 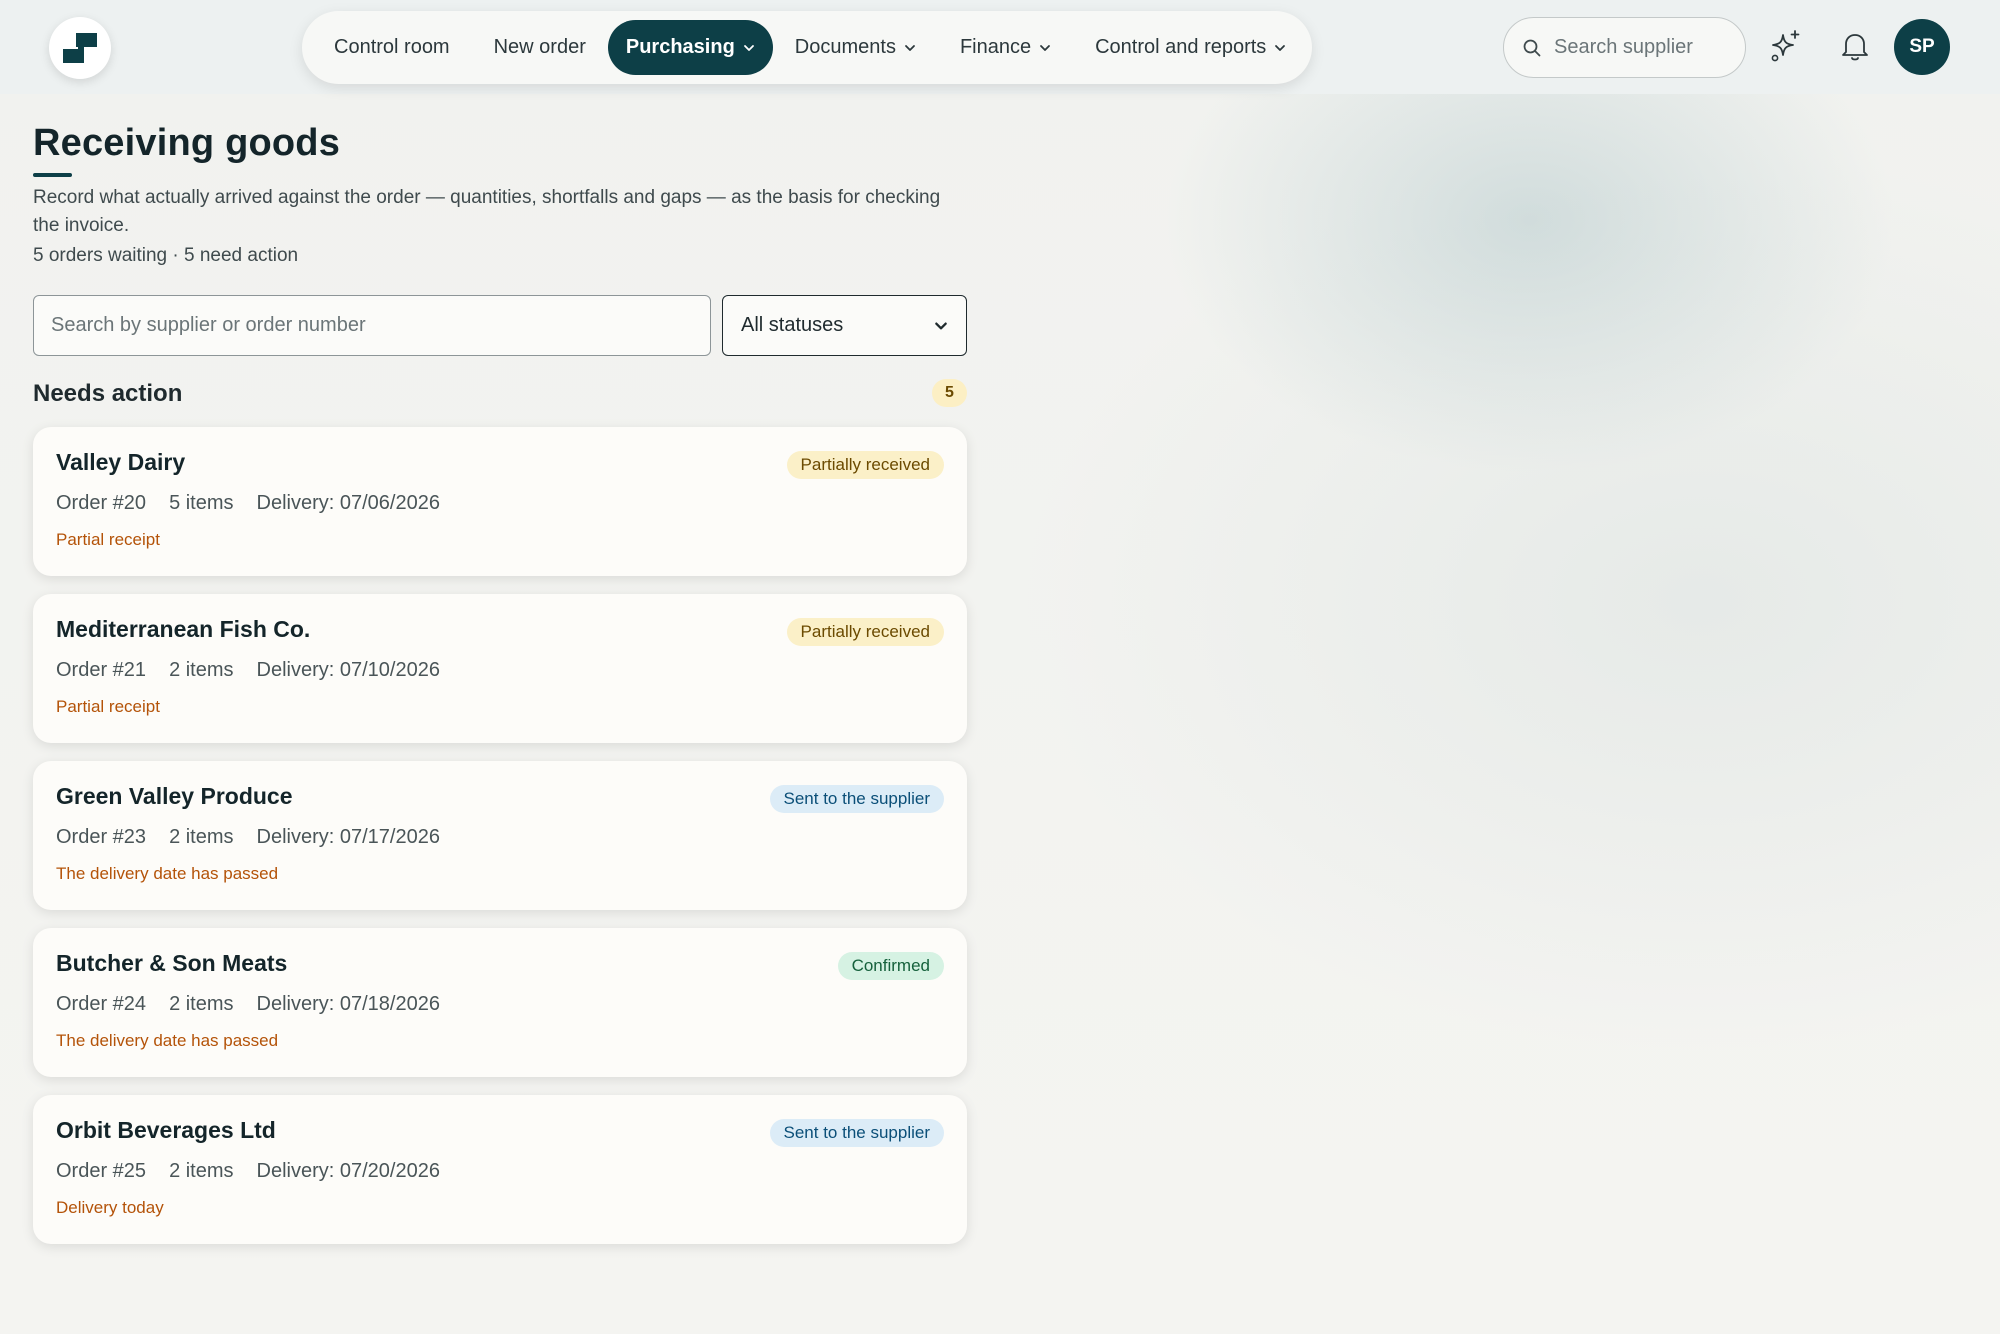 I want to click on supplier-name: Orbit Beverages Ltd, so click(x=166, y=1130).